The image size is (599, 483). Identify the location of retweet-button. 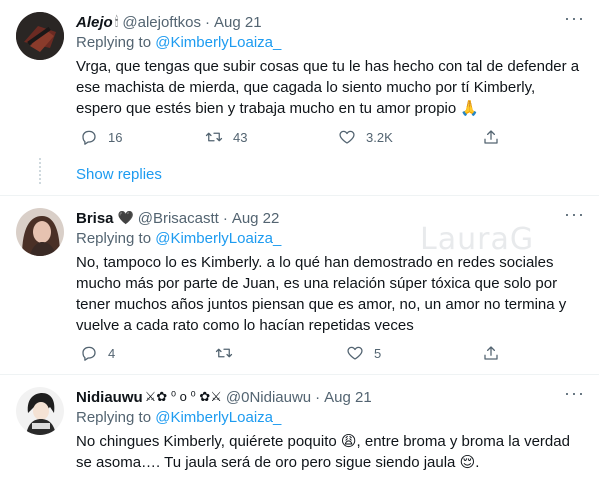
(224, 353).